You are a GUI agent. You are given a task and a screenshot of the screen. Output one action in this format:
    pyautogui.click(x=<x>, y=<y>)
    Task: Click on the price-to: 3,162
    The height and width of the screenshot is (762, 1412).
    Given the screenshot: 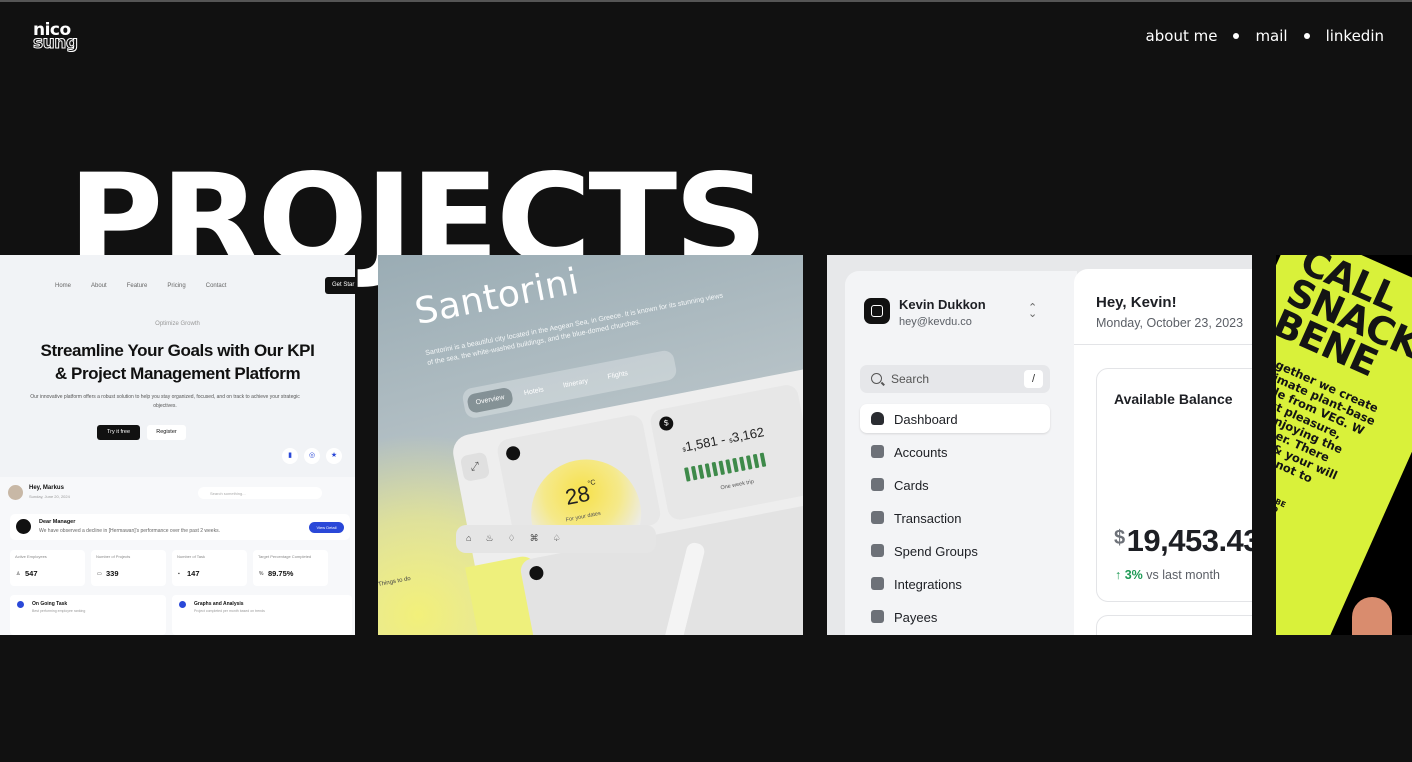 What is the action you would take?
    pyautogui.click(x=748, y=435)
    